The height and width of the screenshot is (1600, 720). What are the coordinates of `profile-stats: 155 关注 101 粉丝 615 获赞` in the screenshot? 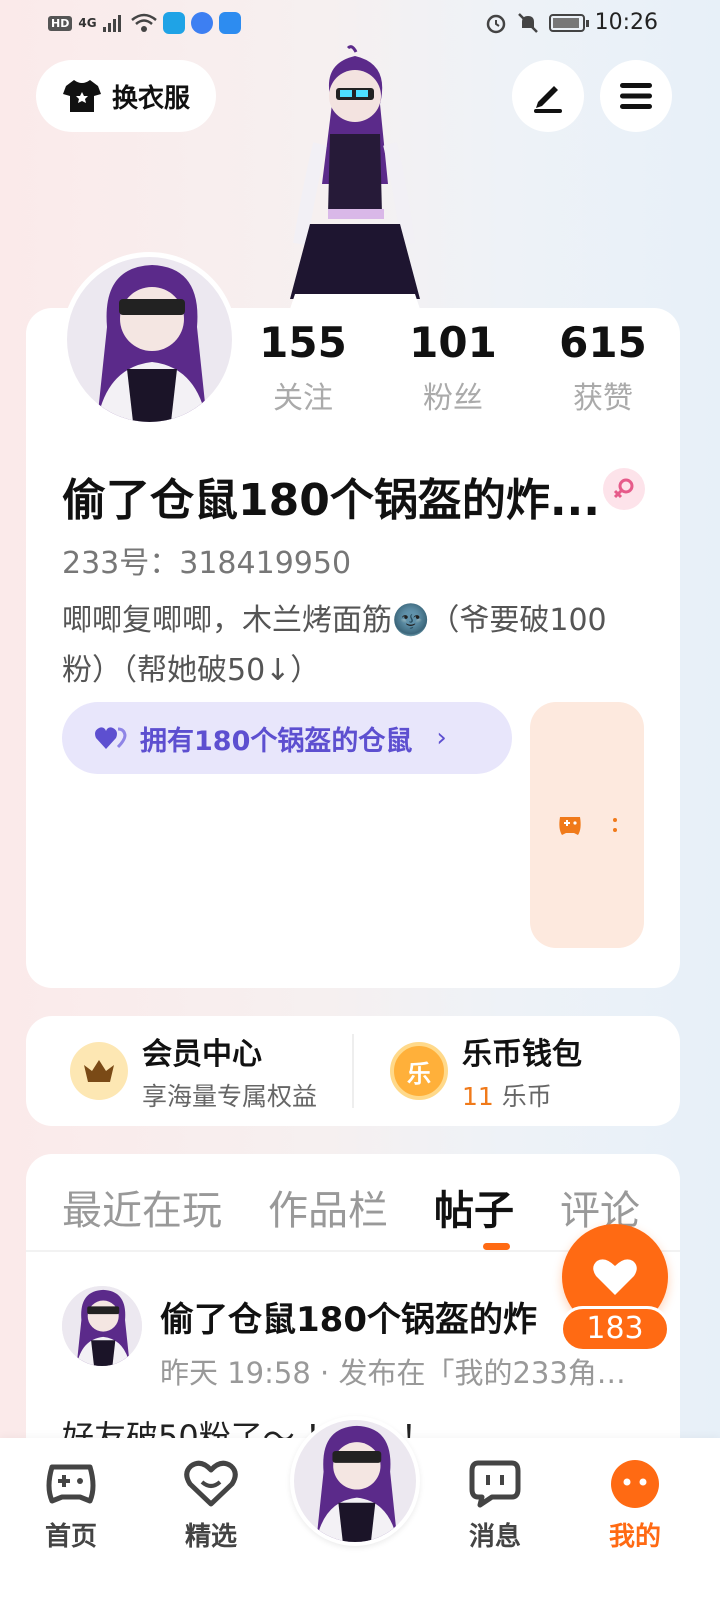 It's located at (454, 367).